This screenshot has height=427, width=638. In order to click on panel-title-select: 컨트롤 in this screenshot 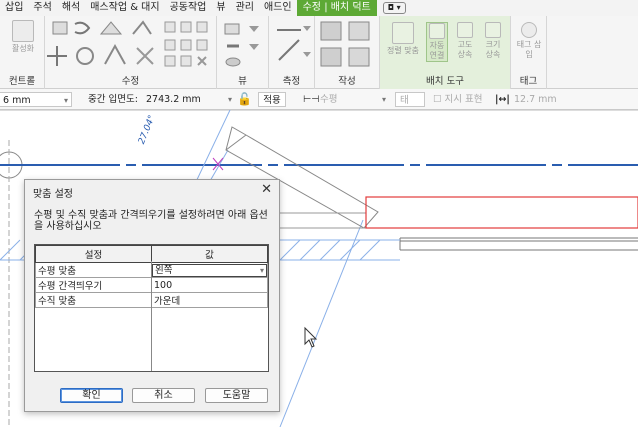, I will do `click(22, 81)`.